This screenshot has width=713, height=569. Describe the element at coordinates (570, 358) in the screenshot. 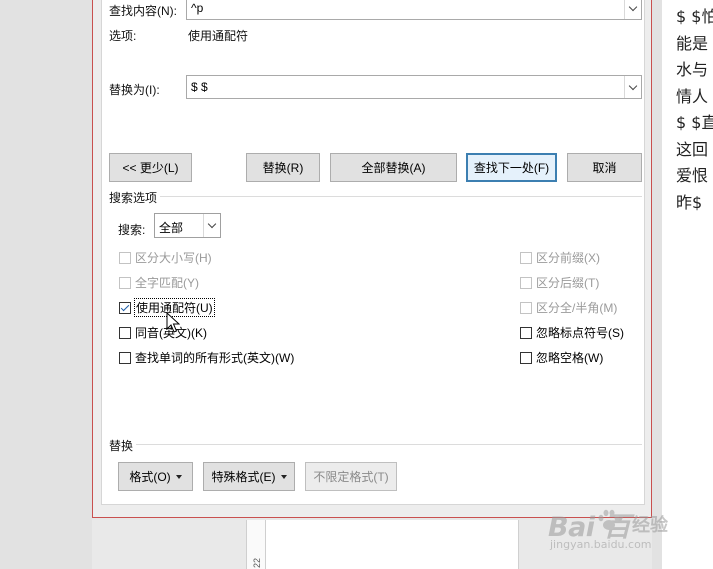

I see `checkbox-label: 忽略空格(W)` at that location.